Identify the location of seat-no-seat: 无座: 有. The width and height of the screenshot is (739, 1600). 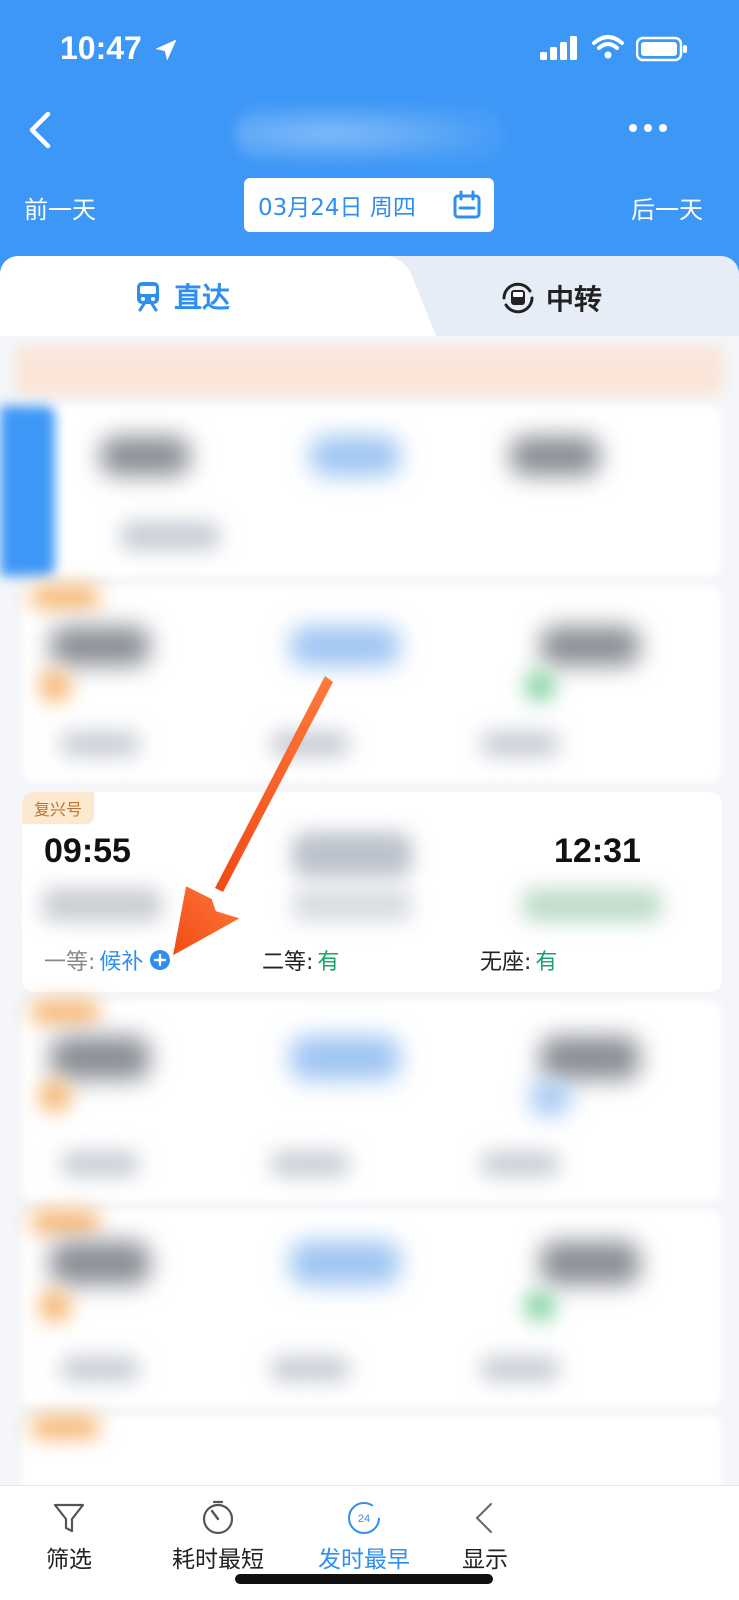
(518, 960).